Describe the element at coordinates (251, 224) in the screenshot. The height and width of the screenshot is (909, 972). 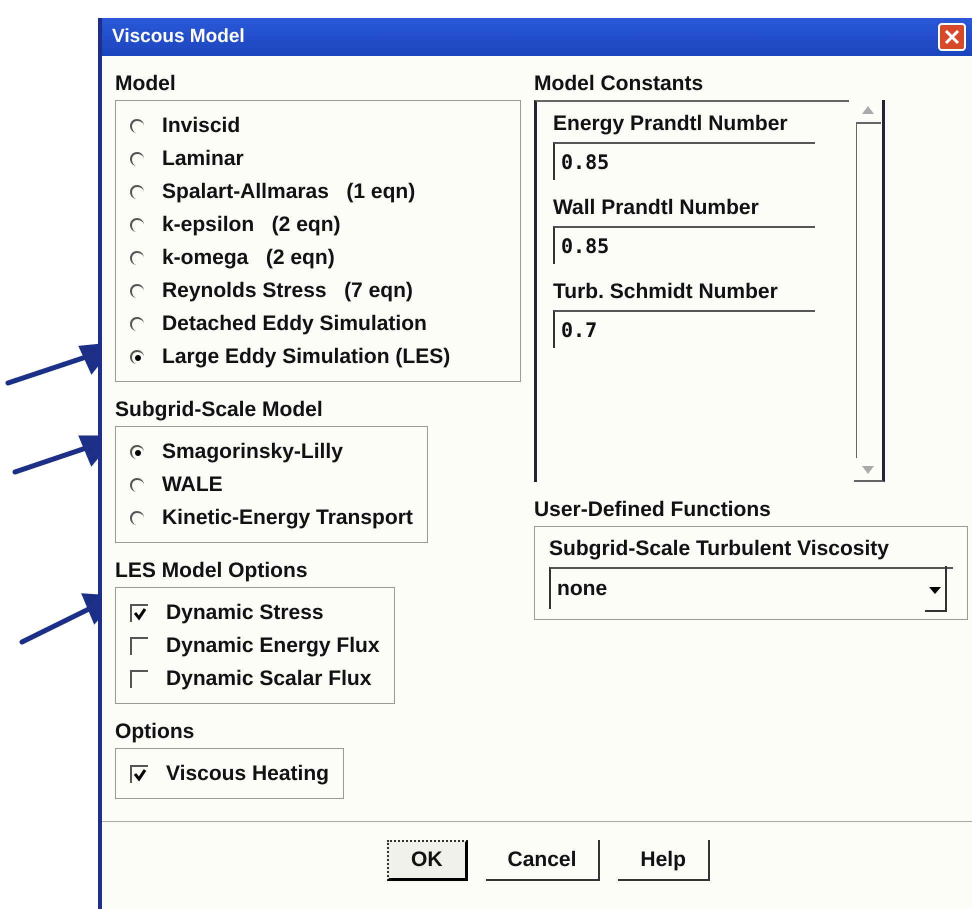
I see `option-label: k-epsilon (2 eqn)` at that location.